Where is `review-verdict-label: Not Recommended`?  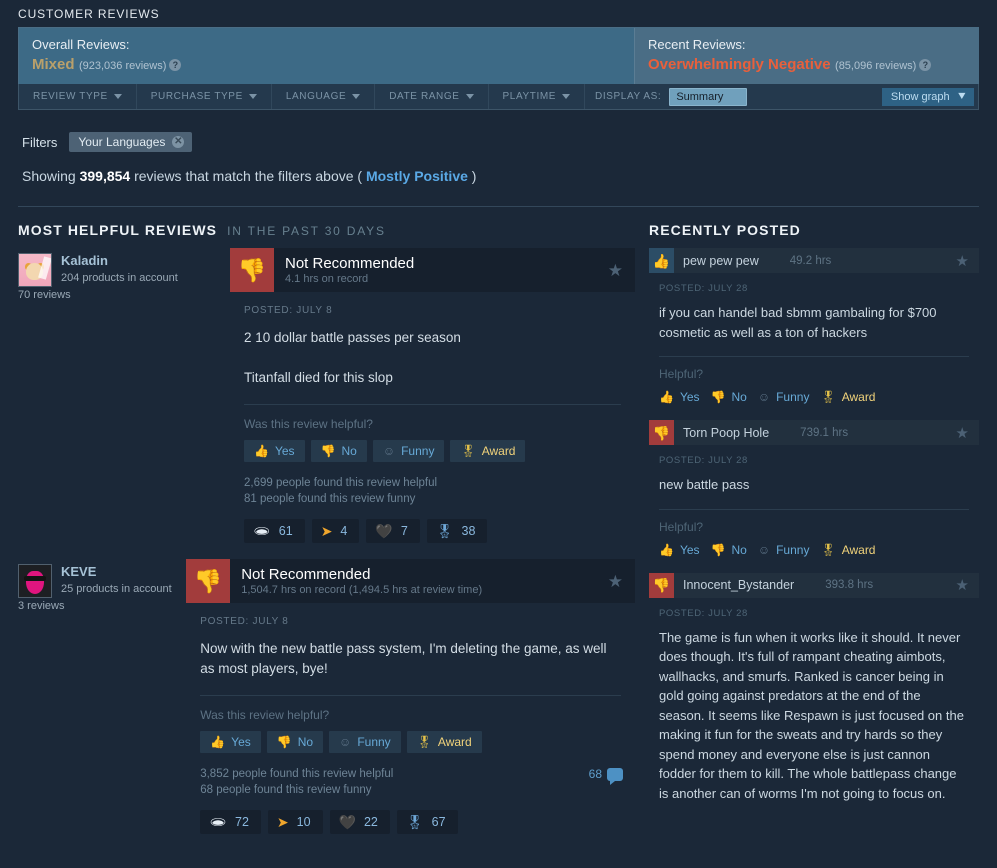 review-verdict-label: Not Recommended is located at coordinates (350, 263).